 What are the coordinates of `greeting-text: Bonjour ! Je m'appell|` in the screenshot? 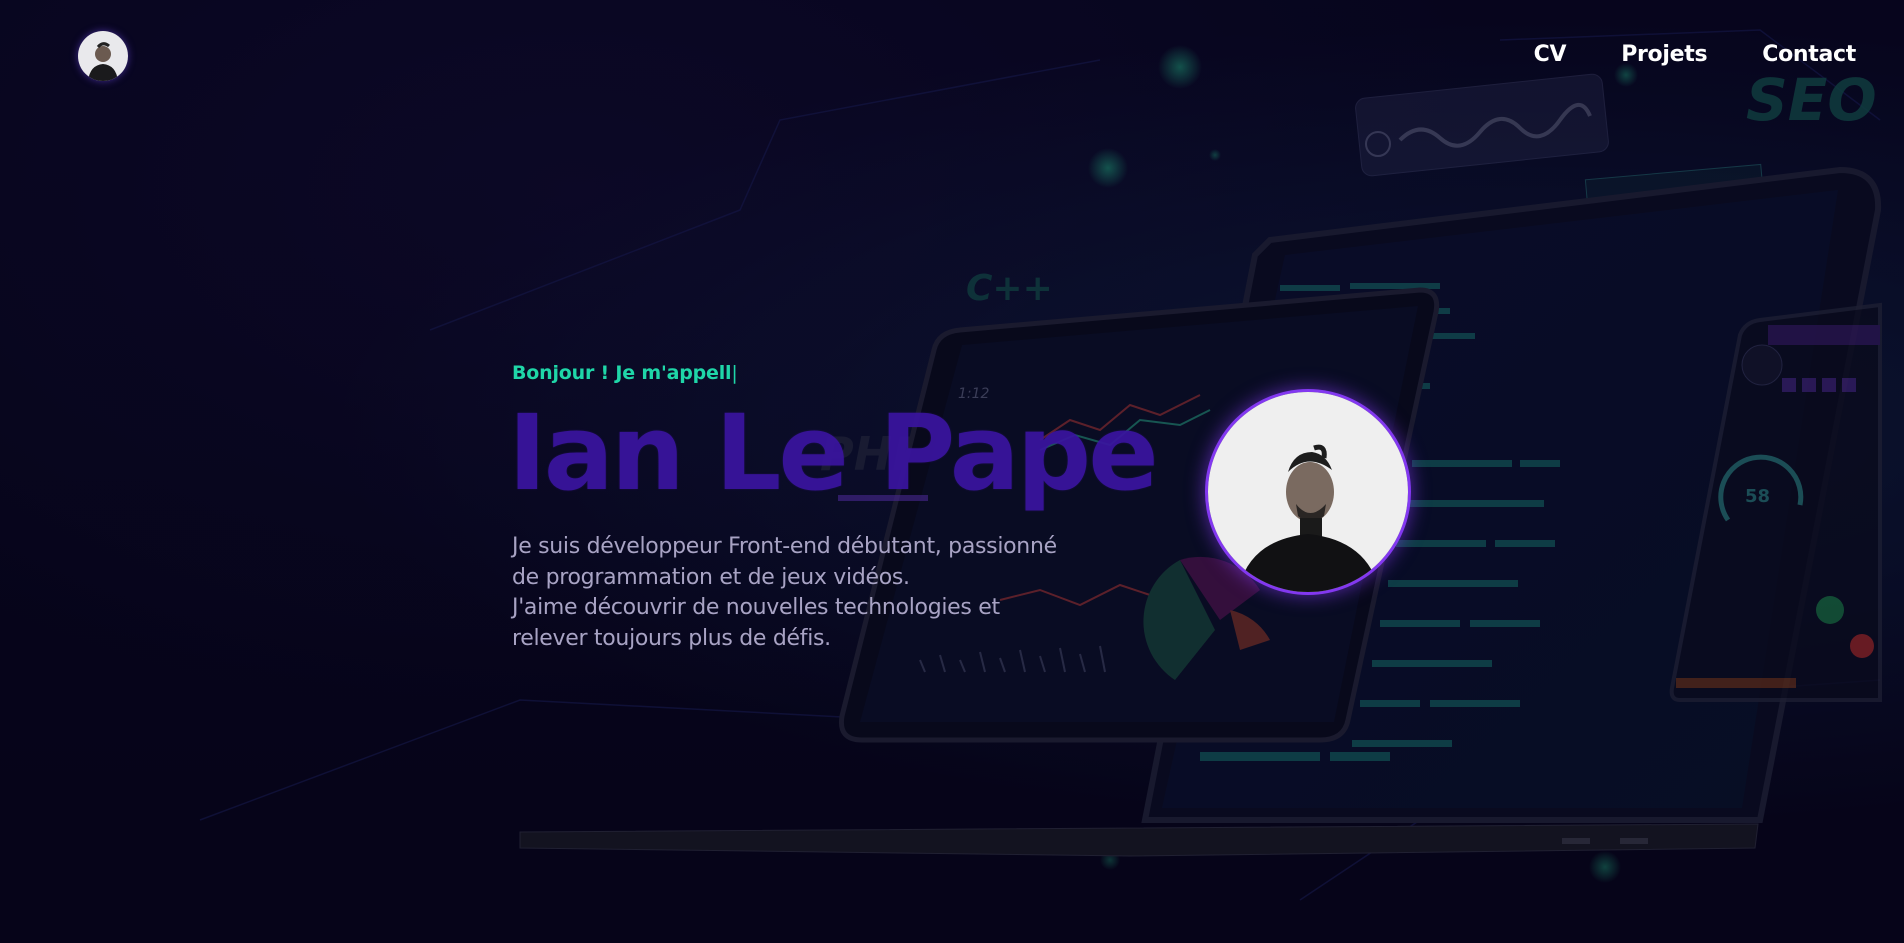 It's located at (792, 373).